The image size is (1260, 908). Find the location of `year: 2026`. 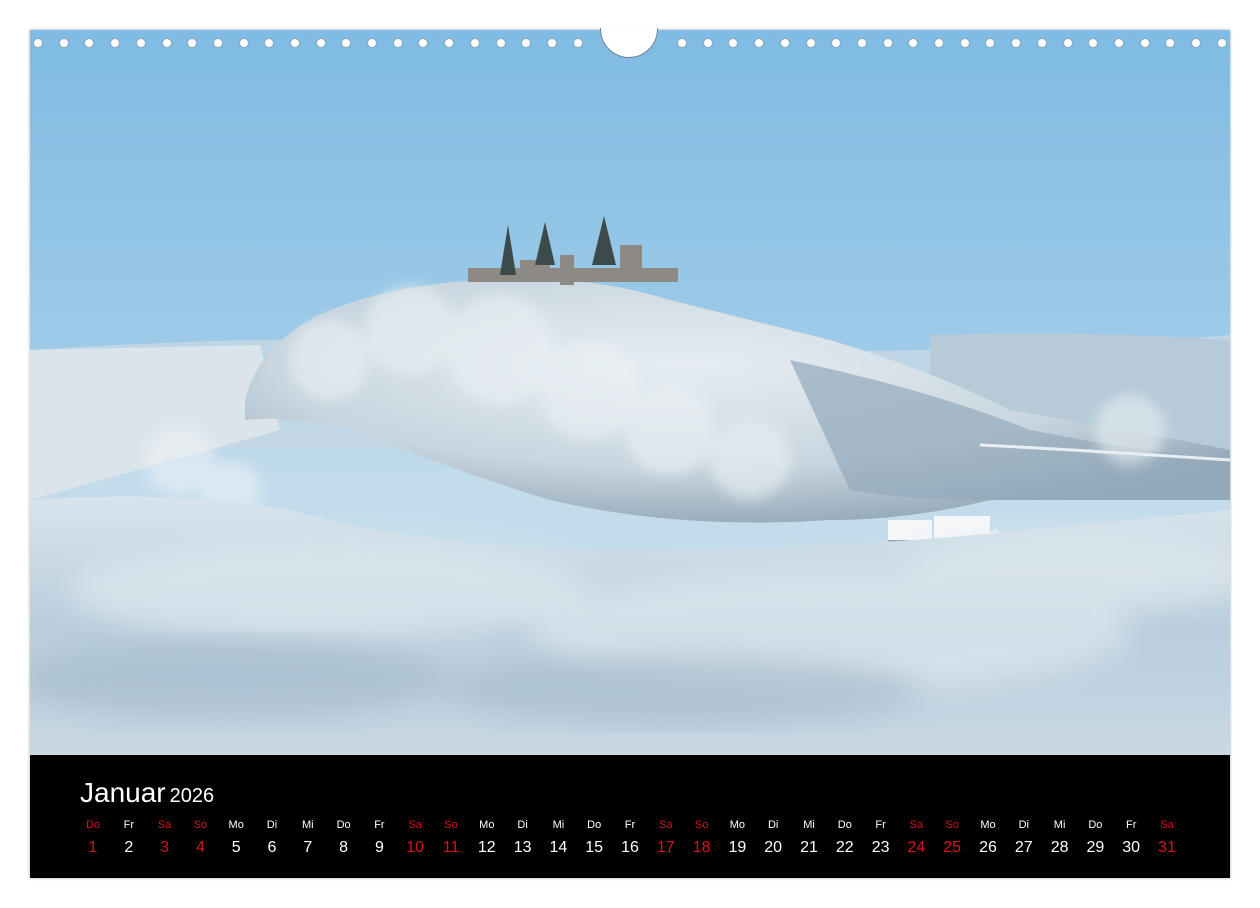

year: 2026 is located at coordinates (192, 796).